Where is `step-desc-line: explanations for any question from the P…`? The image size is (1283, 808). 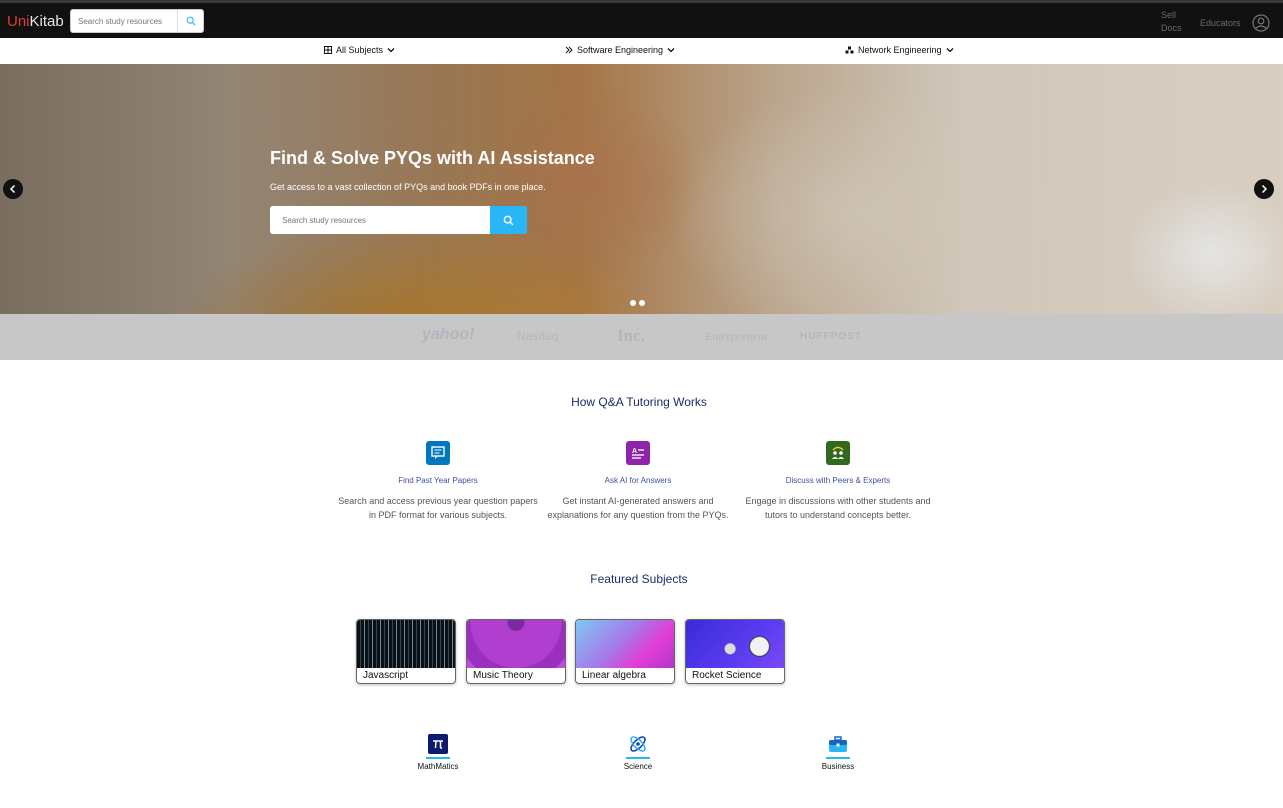 step-desc-line: explanations for any question from the P… is located at coordinates (638, 515).